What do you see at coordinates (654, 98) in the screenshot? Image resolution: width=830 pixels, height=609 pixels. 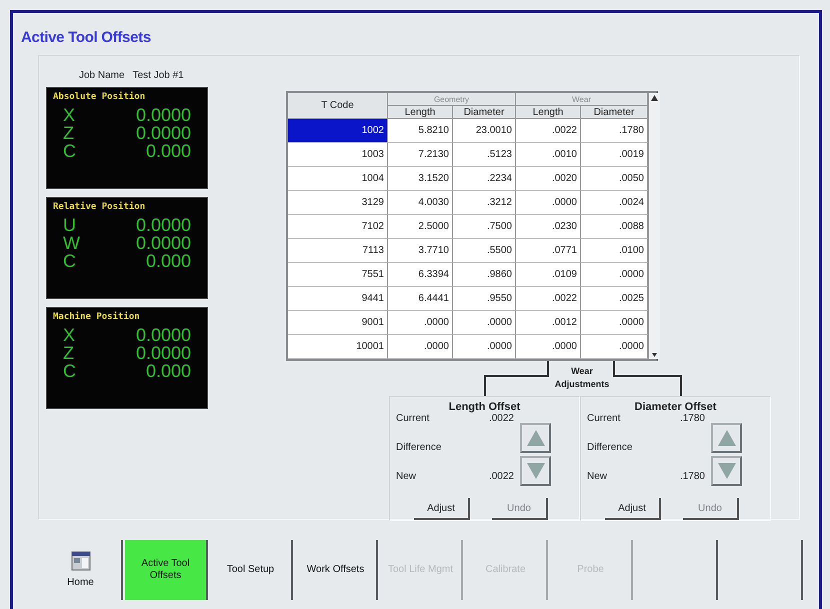 I see `scroll-up-icon` at bounding box center [654, 98].